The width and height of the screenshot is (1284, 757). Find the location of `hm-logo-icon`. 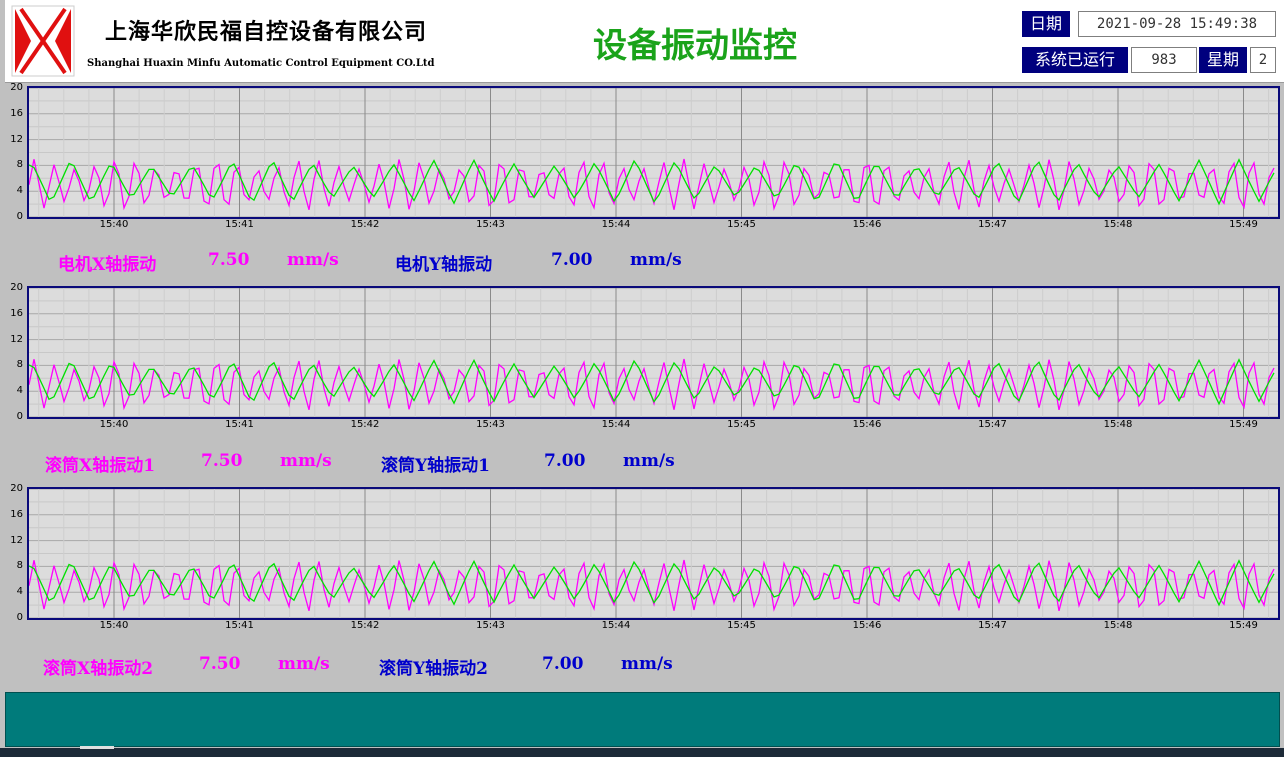

hm-logo-icon is located at coordinates (43, 41).